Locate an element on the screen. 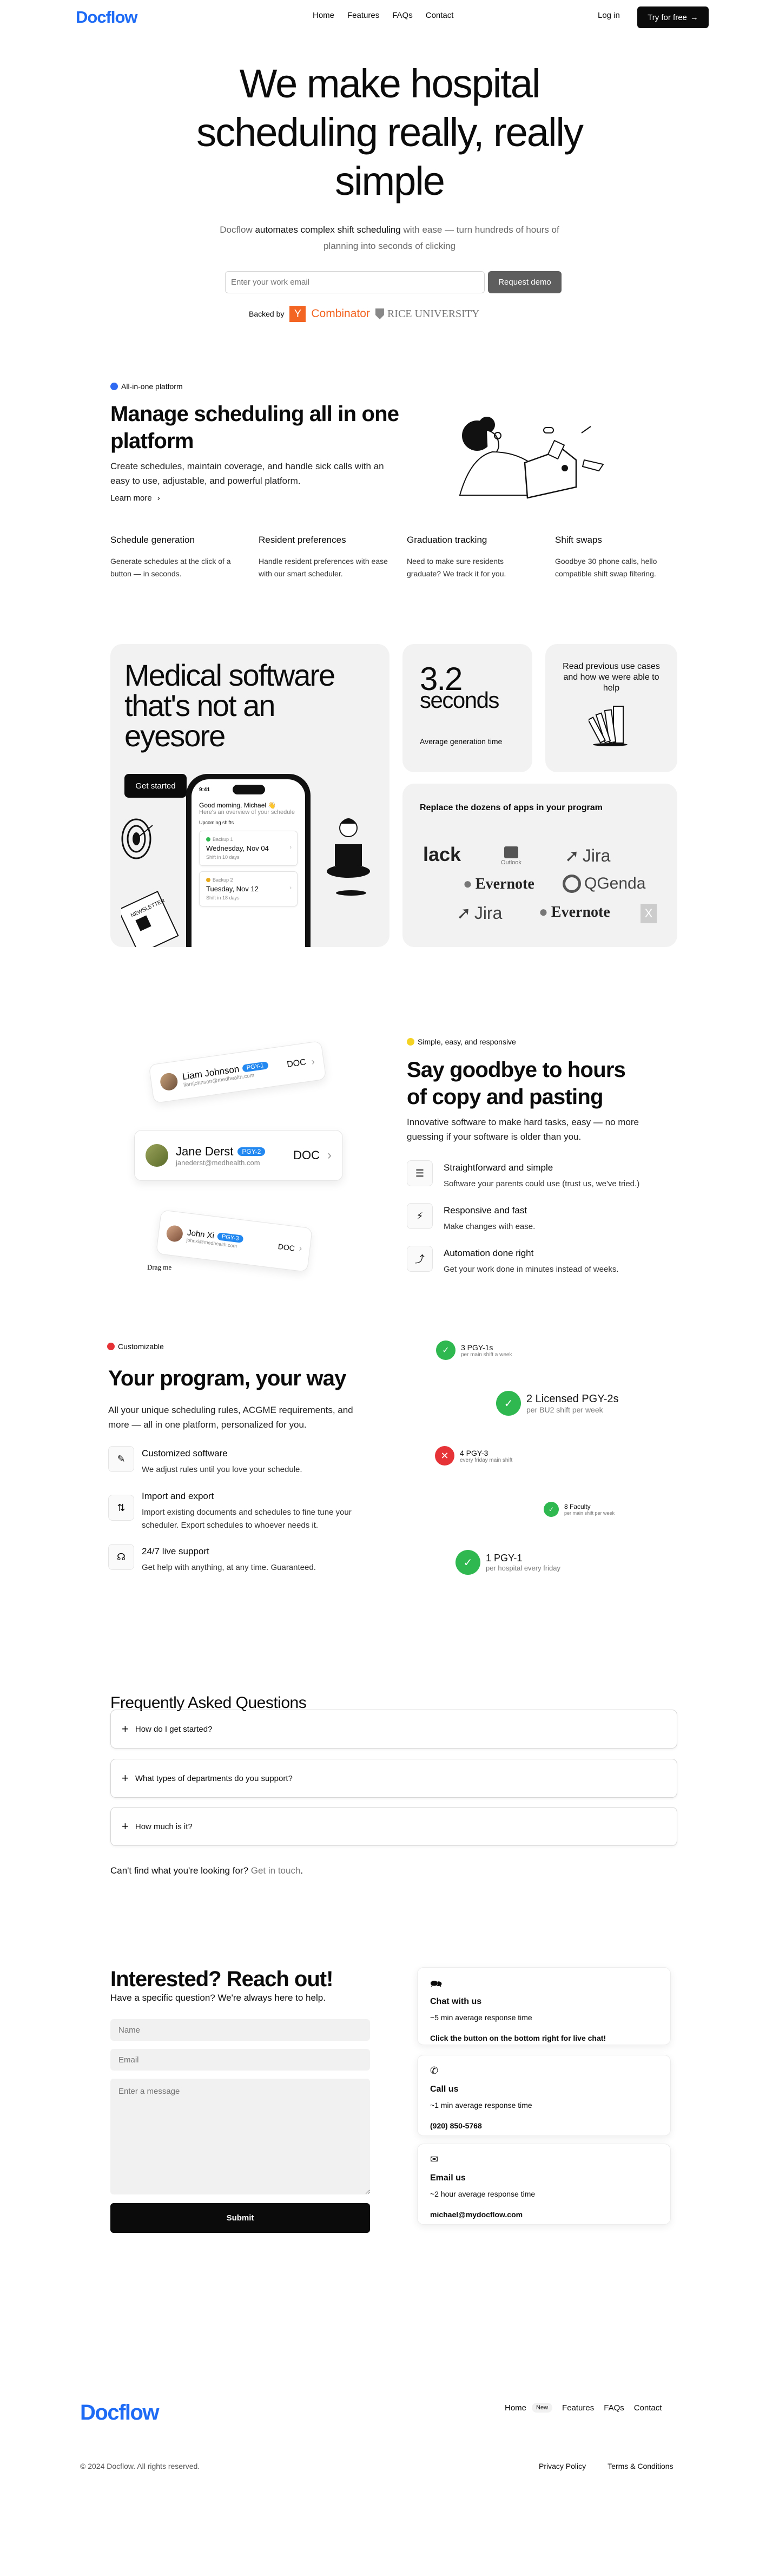 This screenshot has height=2576, width=779. list-icon: ☰ is located at coordinates (420, 1173).